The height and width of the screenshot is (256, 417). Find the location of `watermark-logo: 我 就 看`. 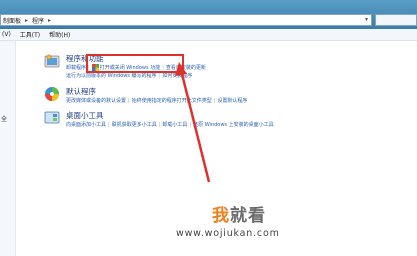

watermark-logo: 我 就 看 is located at coordinates (238, 213).